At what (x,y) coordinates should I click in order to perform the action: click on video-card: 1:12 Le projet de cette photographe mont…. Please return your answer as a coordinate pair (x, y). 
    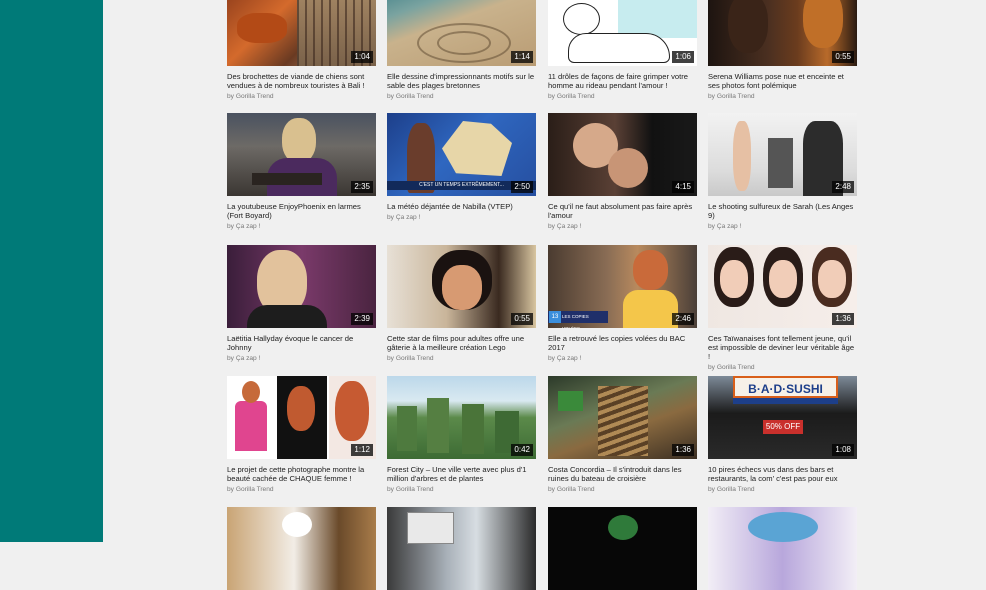
    Looking at the image, I should click on (301, 434).